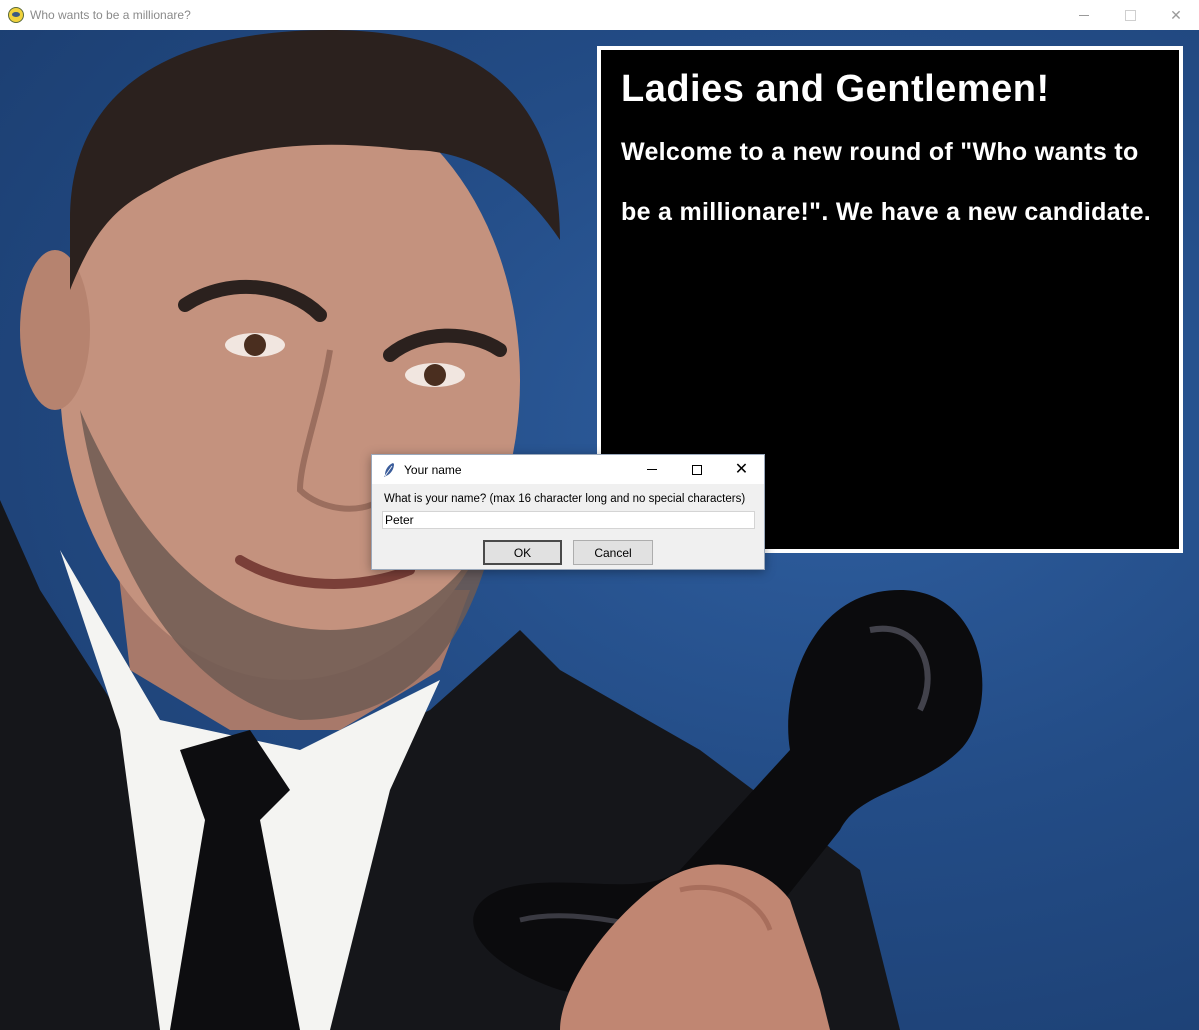  I want to click on dialog-window-controls: ✕, so click(696, 469).